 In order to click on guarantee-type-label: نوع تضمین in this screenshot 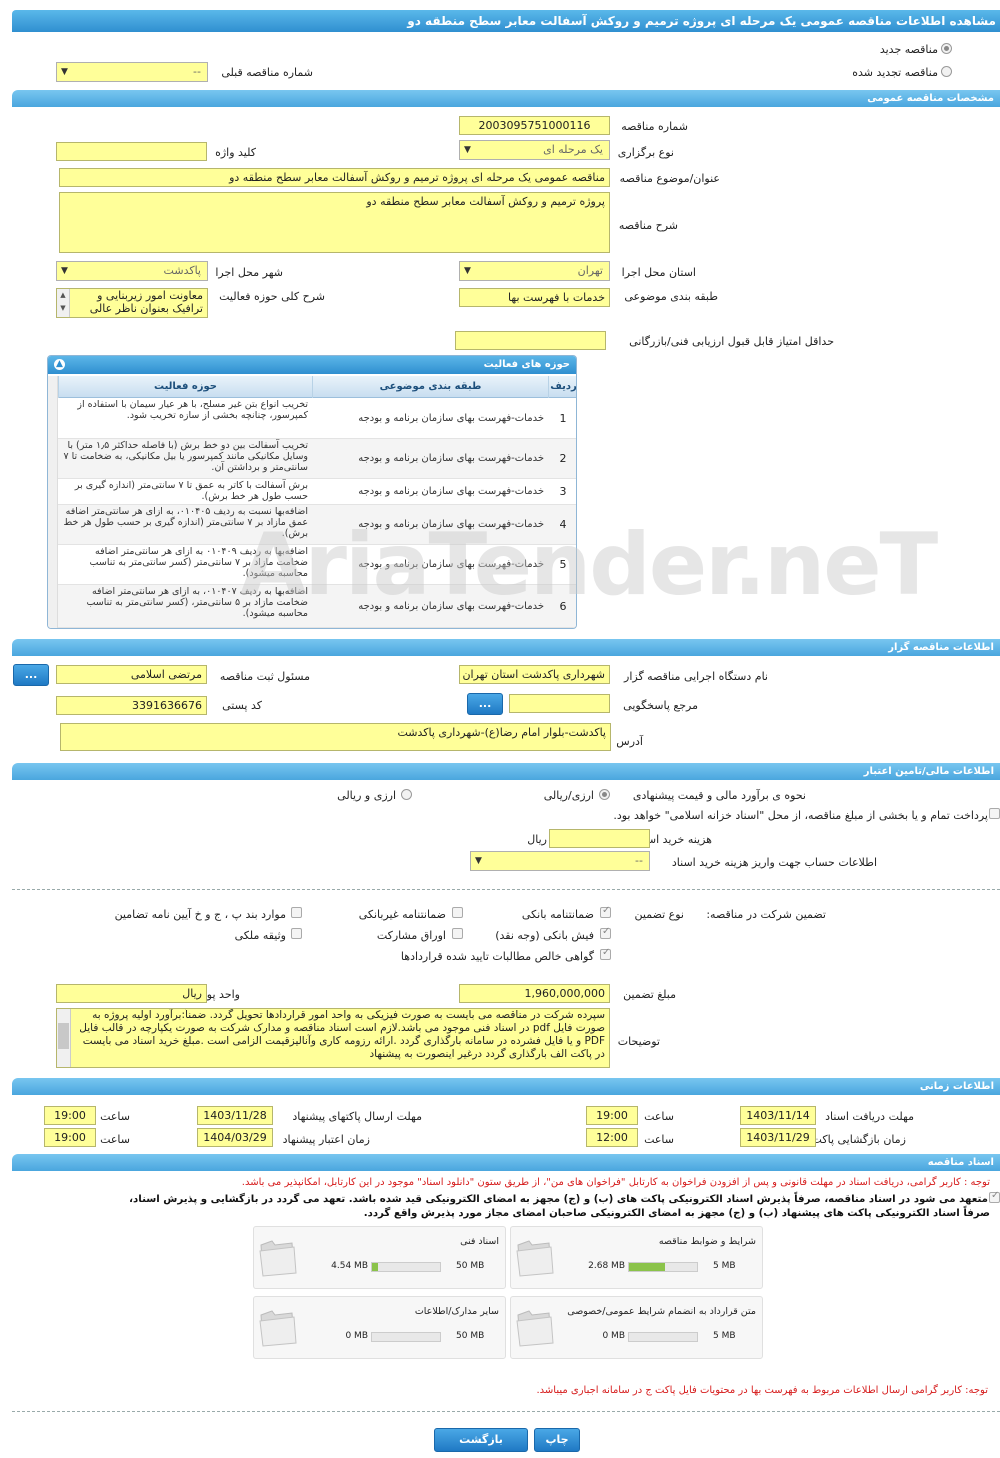, I will do `click(659, 914)`.